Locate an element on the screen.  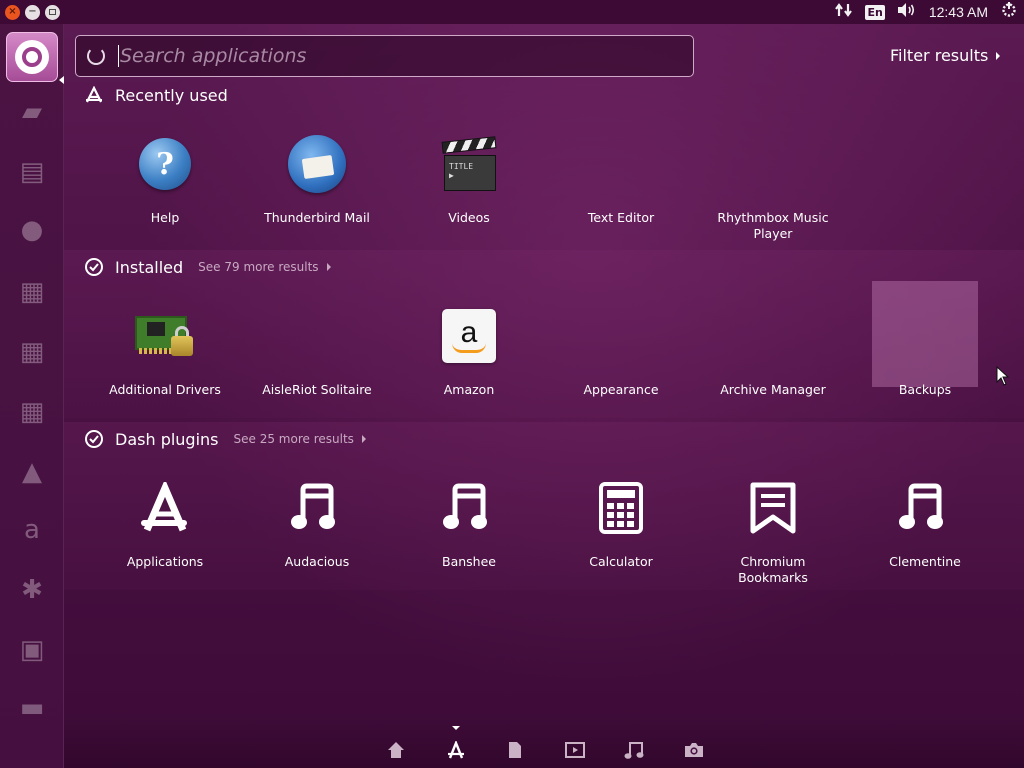
rhythmbox-icon is located at coordinates (773, 164).